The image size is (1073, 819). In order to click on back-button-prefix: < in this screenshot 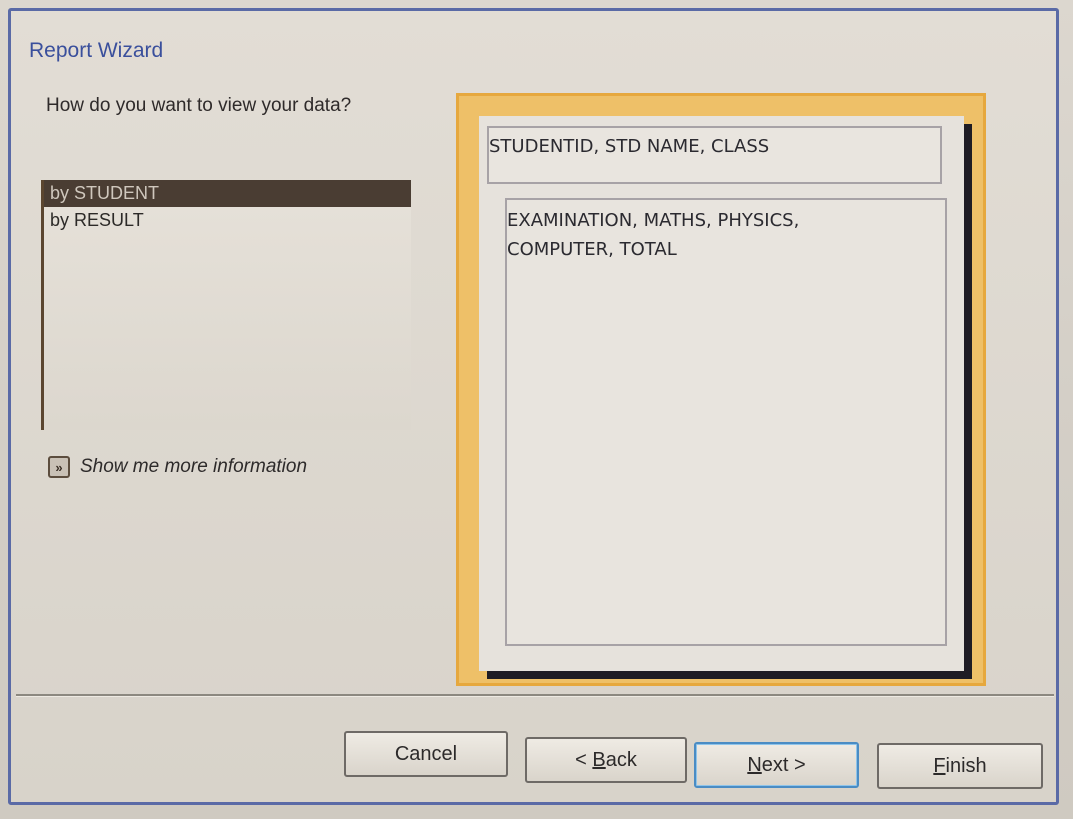, I will do `click(584, 759)`.